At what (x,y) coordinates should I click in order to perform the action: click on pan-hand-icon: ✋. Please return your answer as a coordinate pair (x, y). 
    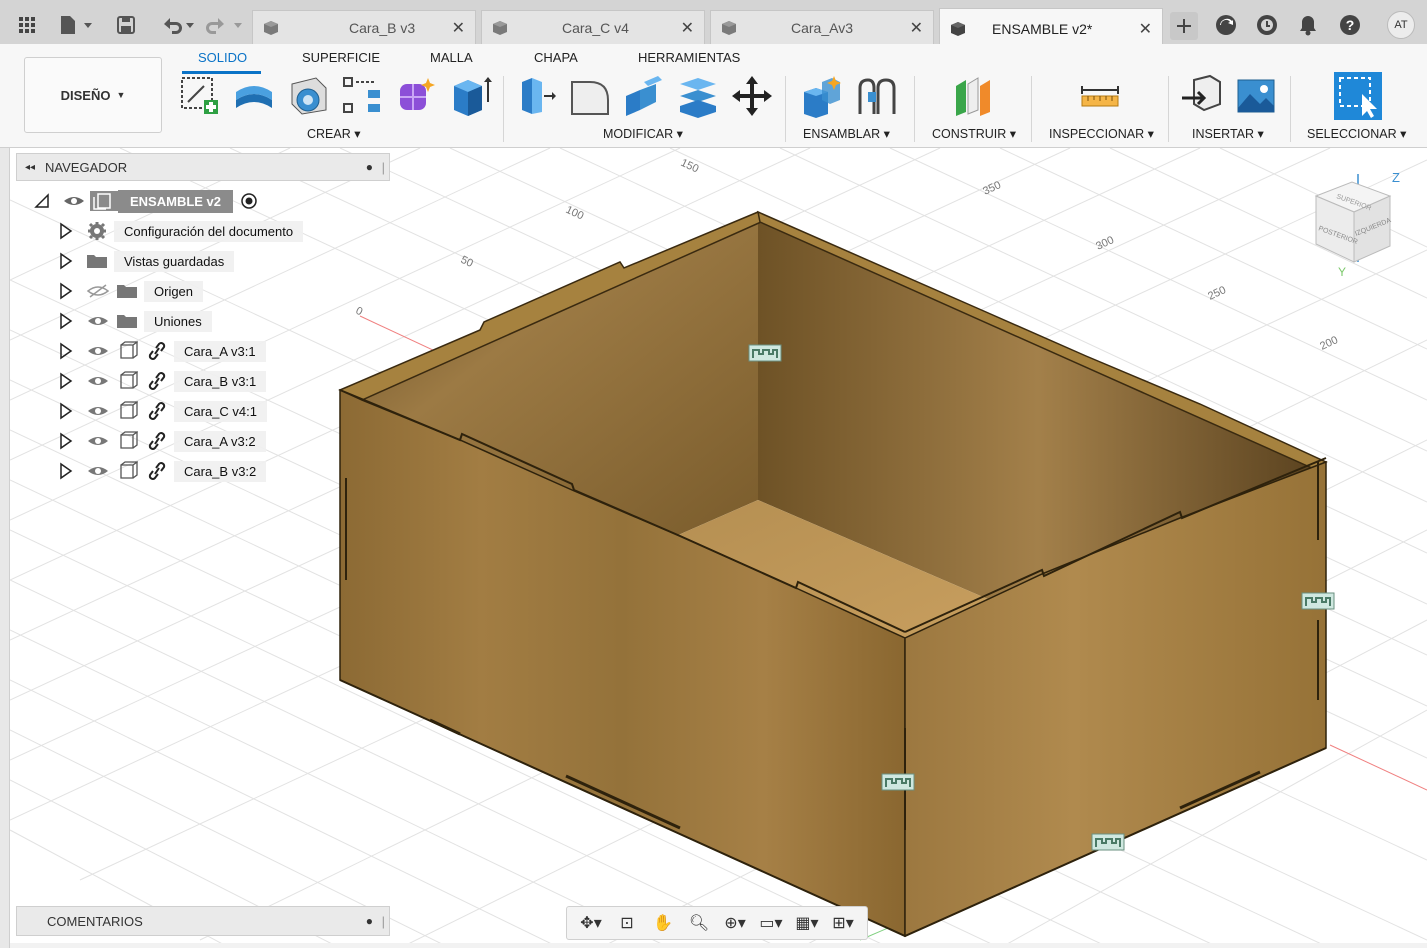
    Looking at the image, I should click on (663, 923).